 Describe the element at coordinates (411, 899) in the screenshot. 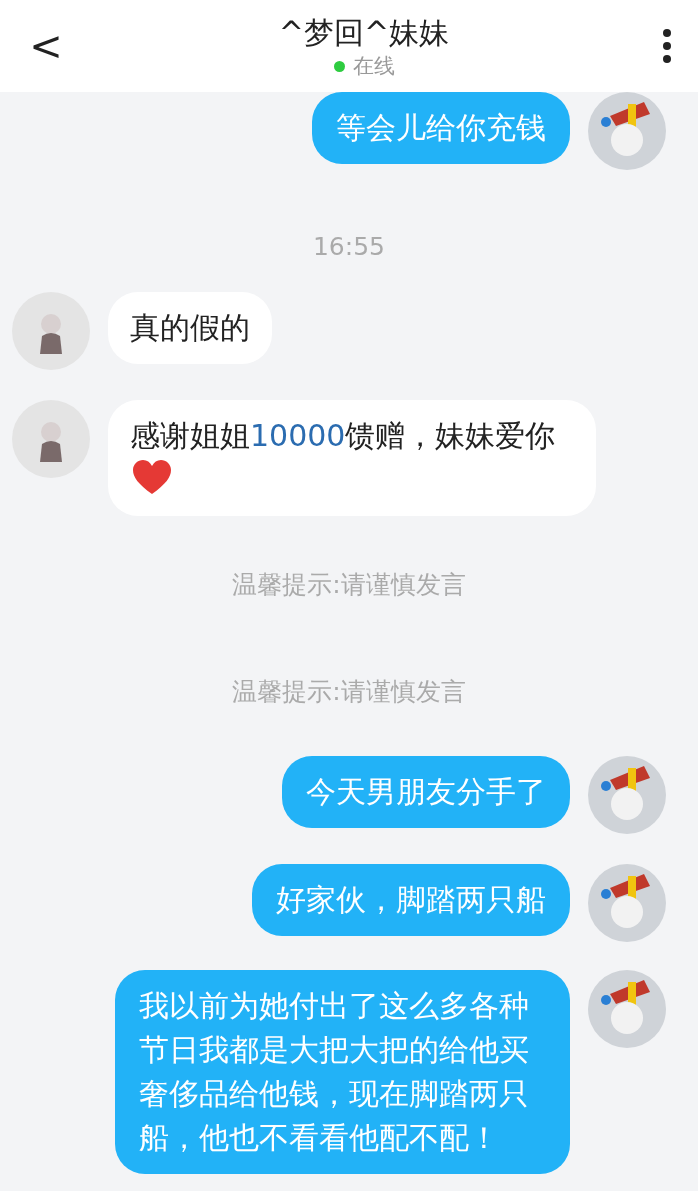

I see `sent-message-bubble: 好家伙，脚踏两只船` at that location.